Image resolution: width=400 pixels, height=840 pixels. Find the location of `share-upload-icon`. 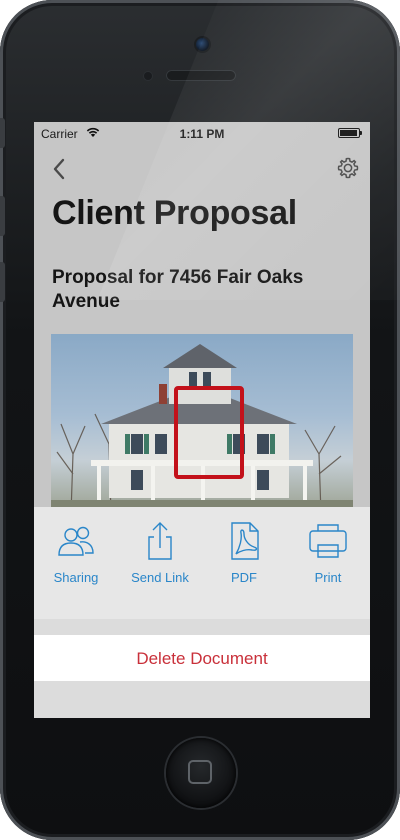

share-upload-icon is located at coordinates (160, 541).